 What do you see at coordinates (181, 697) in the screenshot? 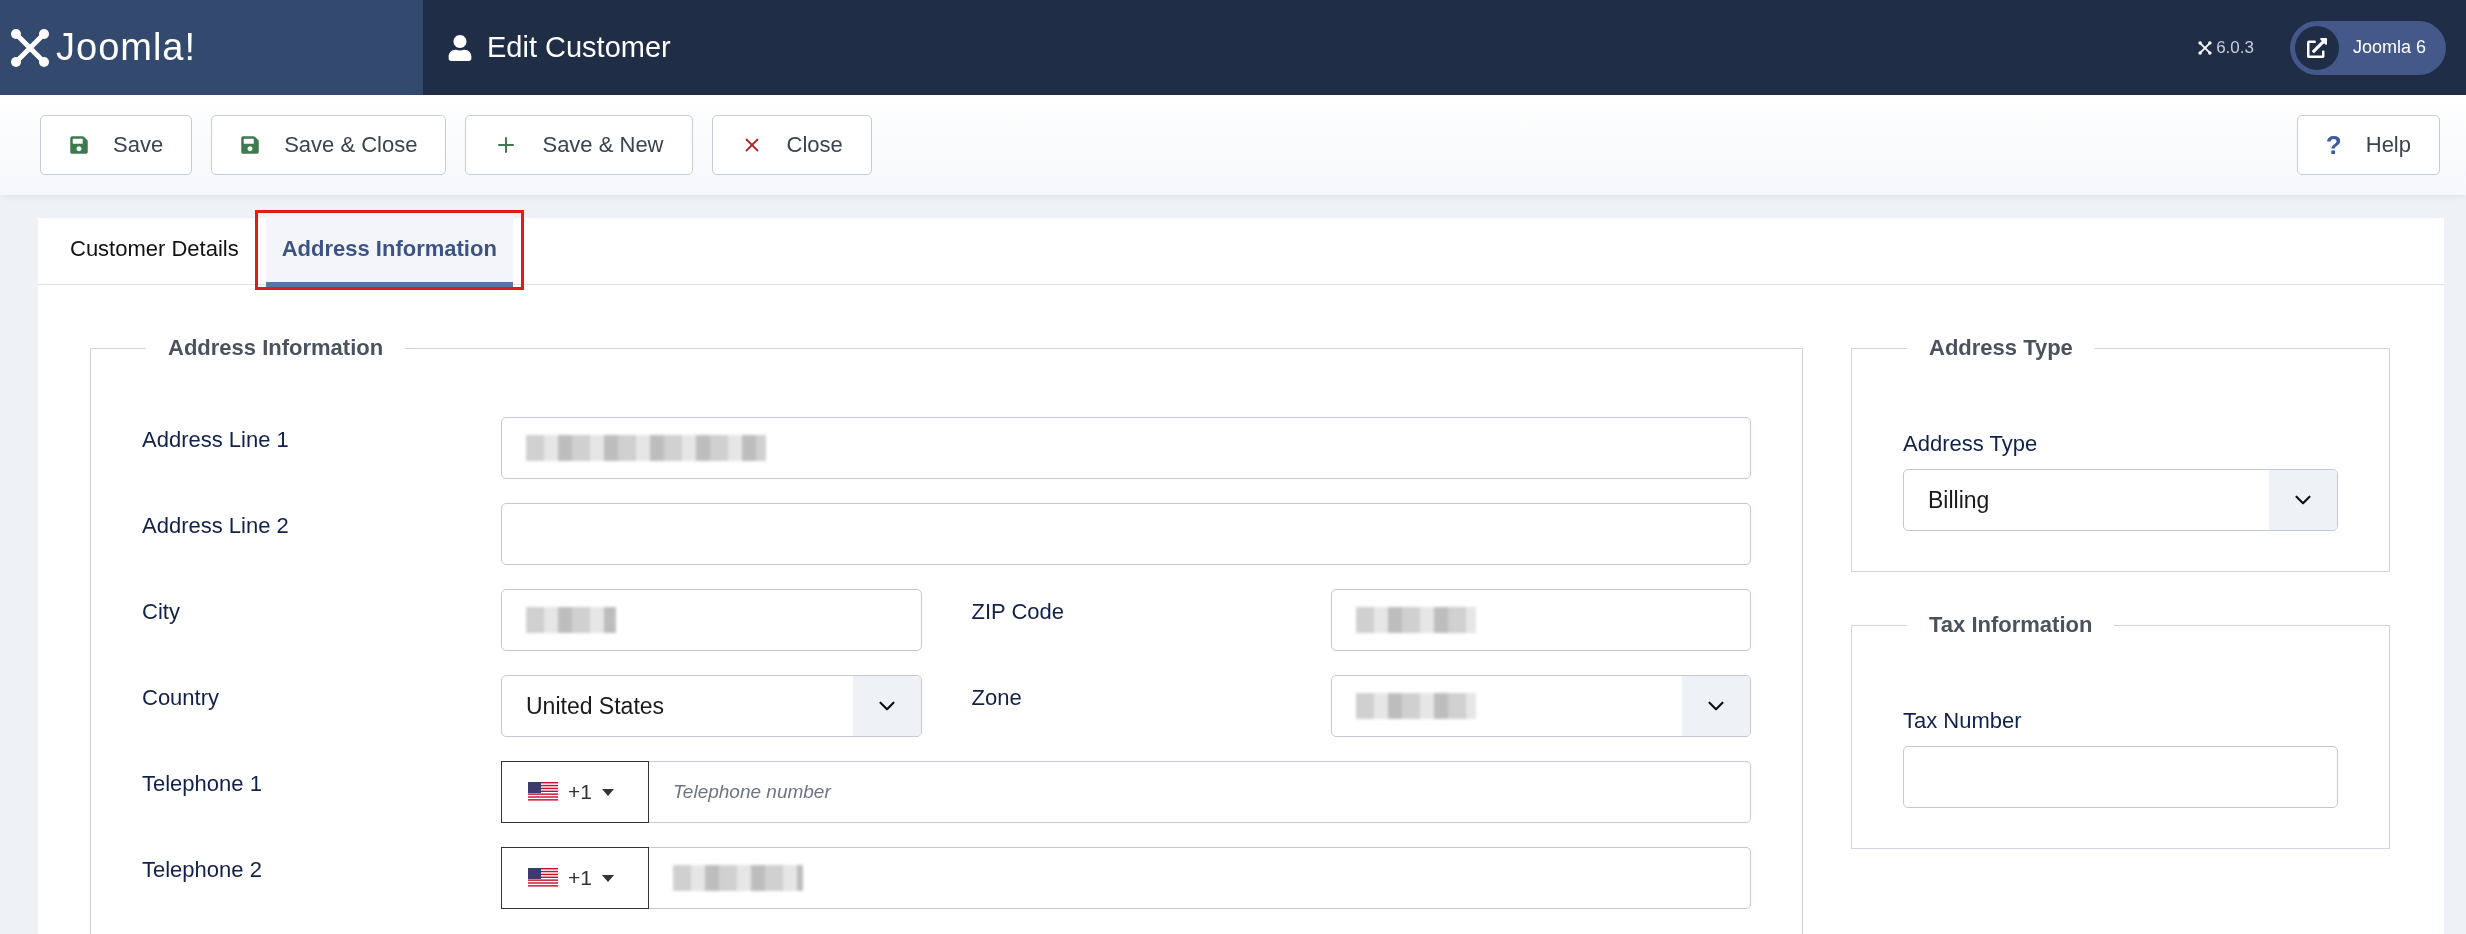
I see `field-label: Country` at bounding box center [181, 697].